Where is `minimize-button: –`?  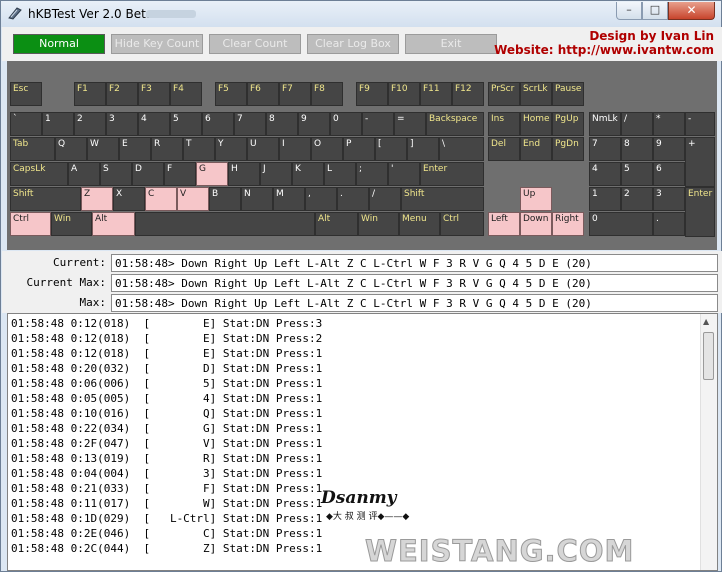 minimize-button: – is located at coordinates (629, 11).